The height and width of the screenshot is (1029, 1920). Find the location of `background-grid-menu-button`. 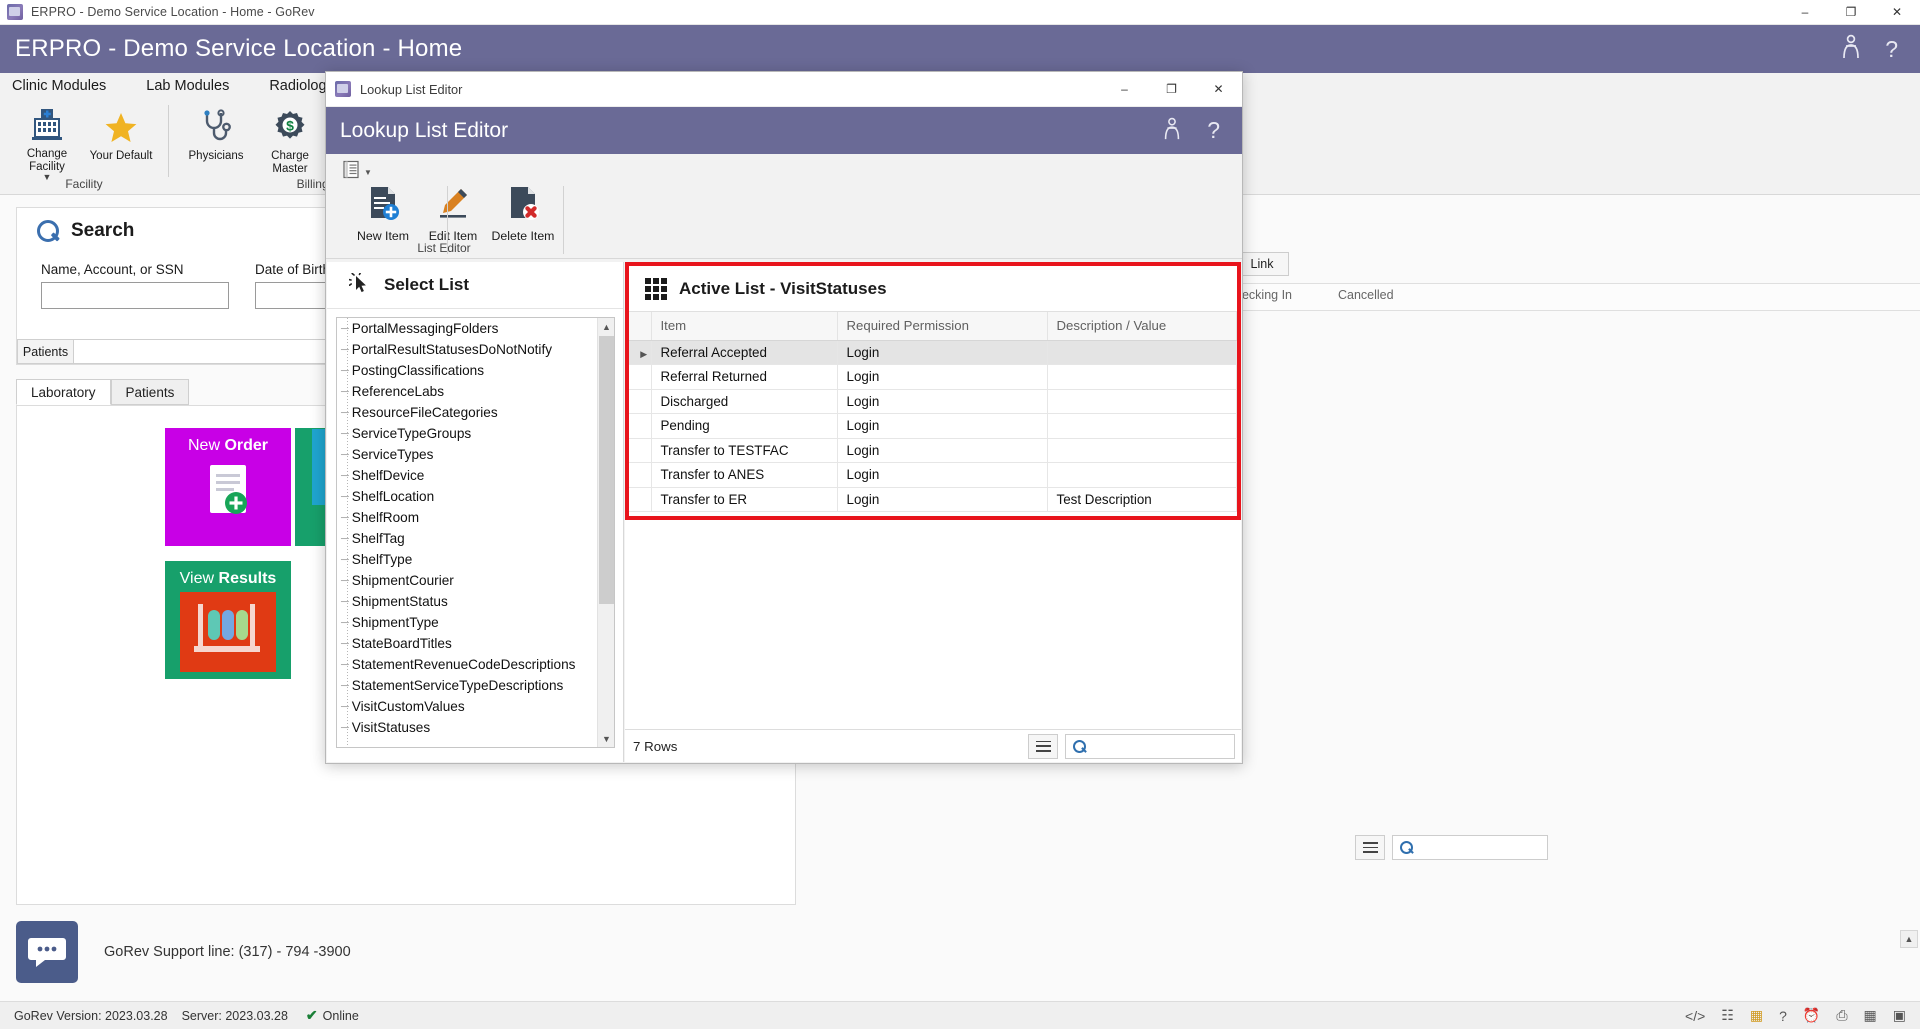

background-grid-menu-button is located at coordinates (1370, 847).